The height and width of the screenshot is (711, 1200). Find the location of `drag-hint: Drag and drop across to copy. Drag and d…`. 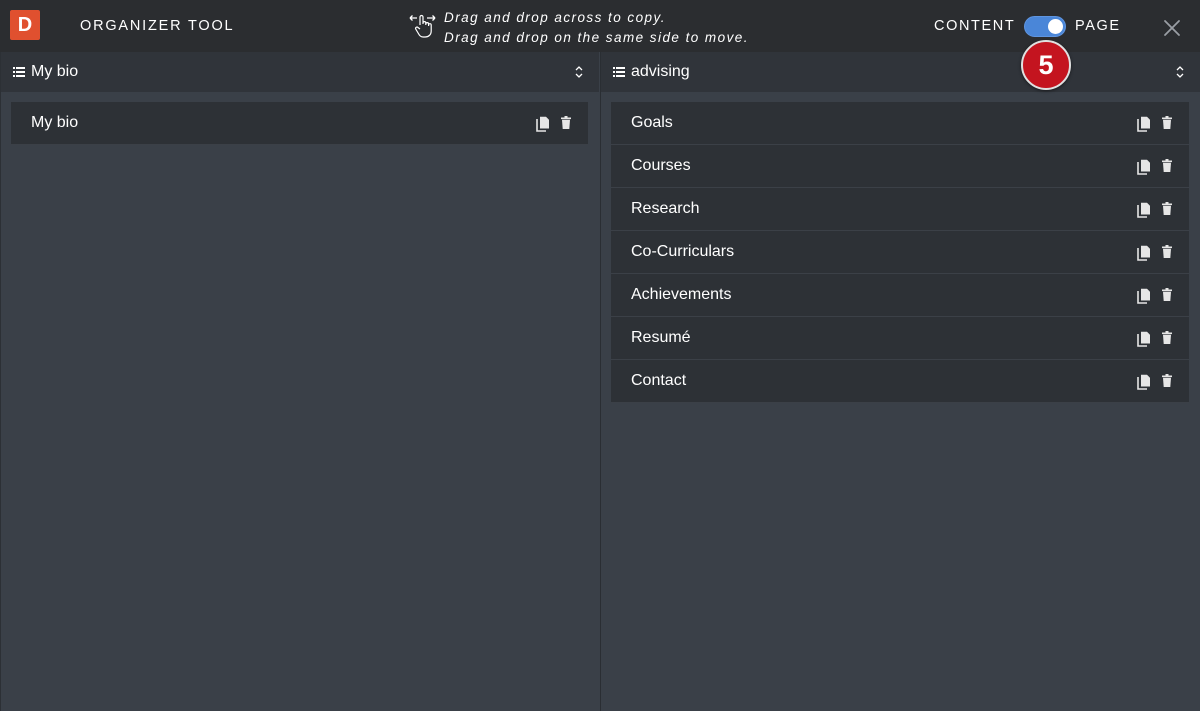

drag-hint: Drag and drop across to copy. Drag and d… is located at coordinates (596, 28).